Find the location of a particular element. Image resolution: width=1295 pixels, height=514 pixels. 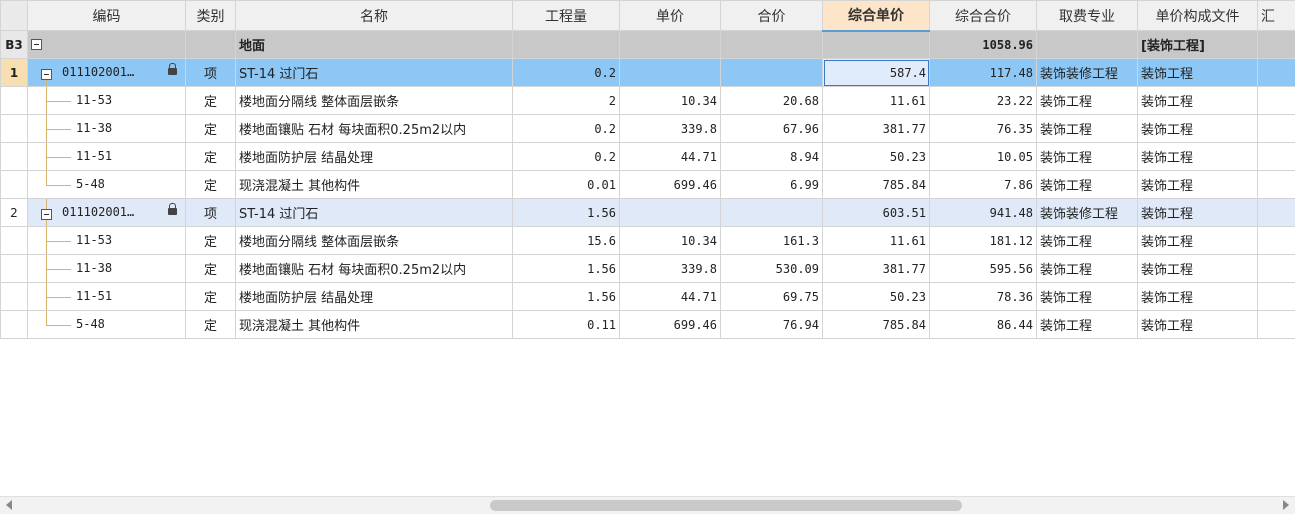

quota-price: 10.34 is located at coordinates (670, 240).